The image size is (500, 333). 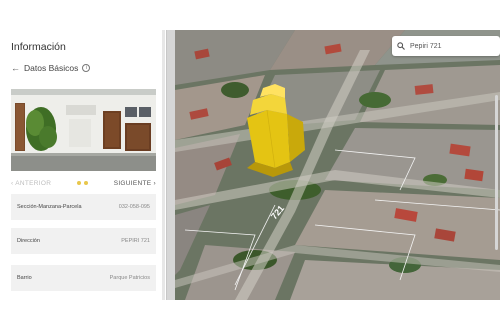 I want to click on row-direccion: Dirección PEPIRI 721, so click(x=83, y=241).